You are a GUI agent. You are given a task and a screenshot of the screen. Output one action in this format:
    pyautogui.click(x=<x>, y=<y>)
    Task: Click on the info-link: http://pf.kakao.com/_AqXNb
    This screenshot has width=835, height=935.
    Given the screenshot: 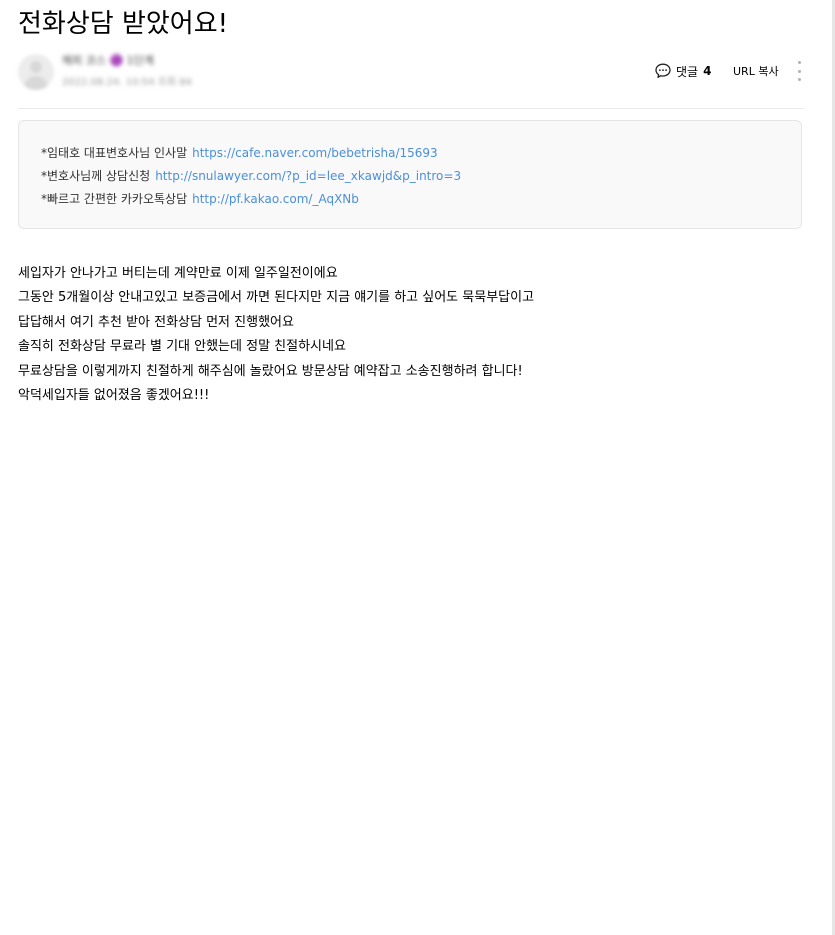 What is the action you would take?
    pyautogui.click(x=275, y=199)
    